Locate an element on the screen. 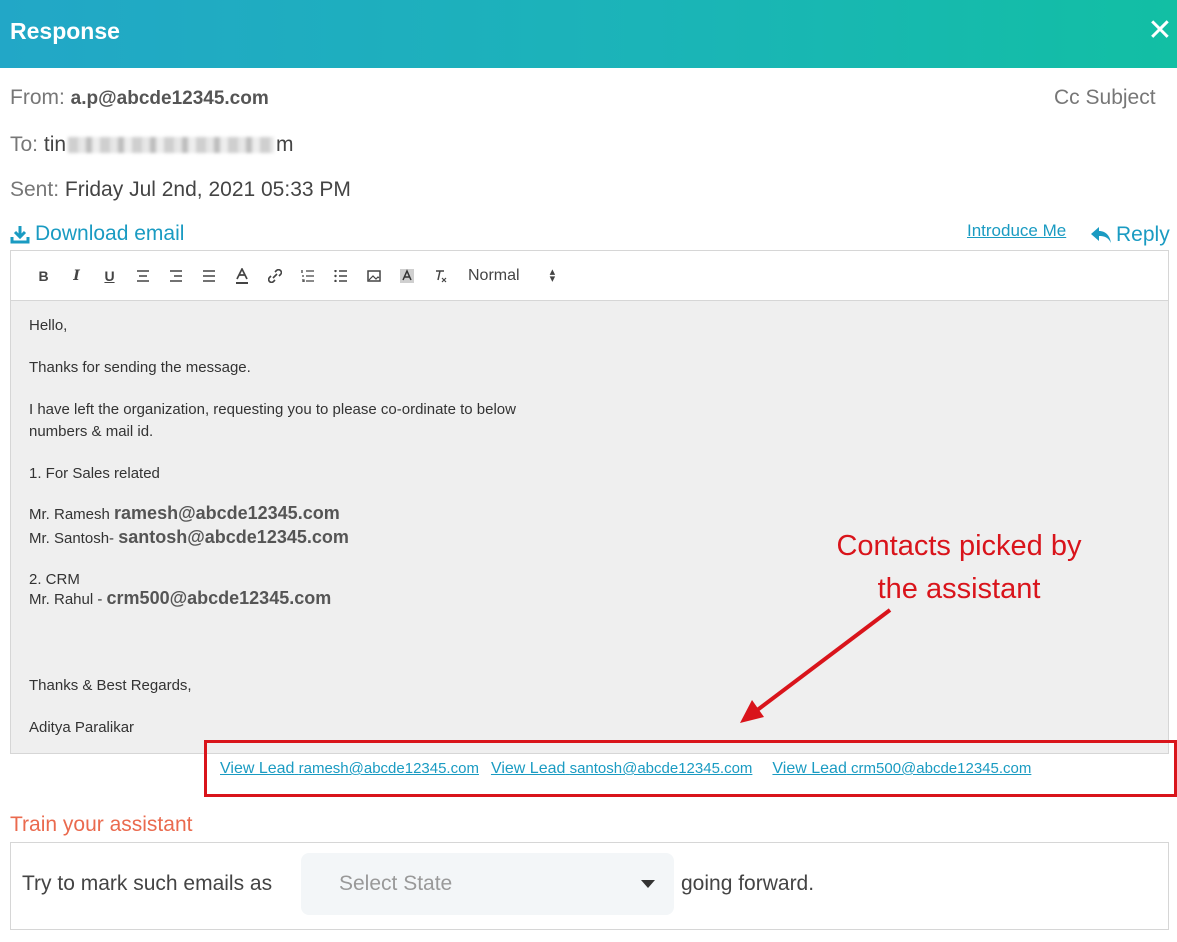 The height and width of the screenshot is (942, 1177). view-lead-link-ramesh: View Lead ramesh@abcde12345.com is located at coordinates (349, 769).